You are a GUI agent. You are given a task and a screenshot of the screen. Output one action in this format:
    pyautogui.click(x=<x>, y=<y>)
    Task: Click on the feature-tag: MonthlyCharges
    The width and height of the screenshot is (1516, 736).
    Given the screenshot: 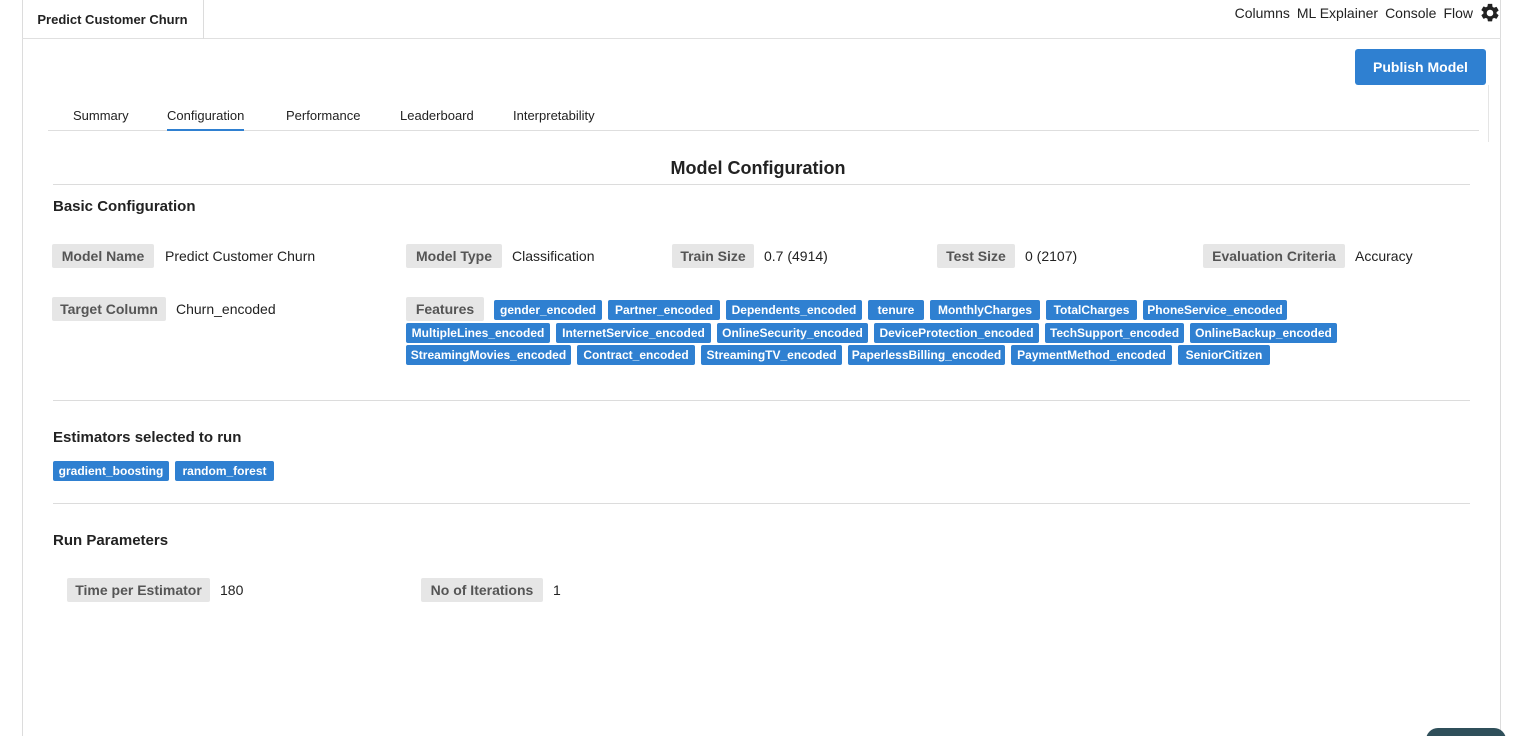 What is the action you would take?
    pyautogui.click(x=985, y=310)
    